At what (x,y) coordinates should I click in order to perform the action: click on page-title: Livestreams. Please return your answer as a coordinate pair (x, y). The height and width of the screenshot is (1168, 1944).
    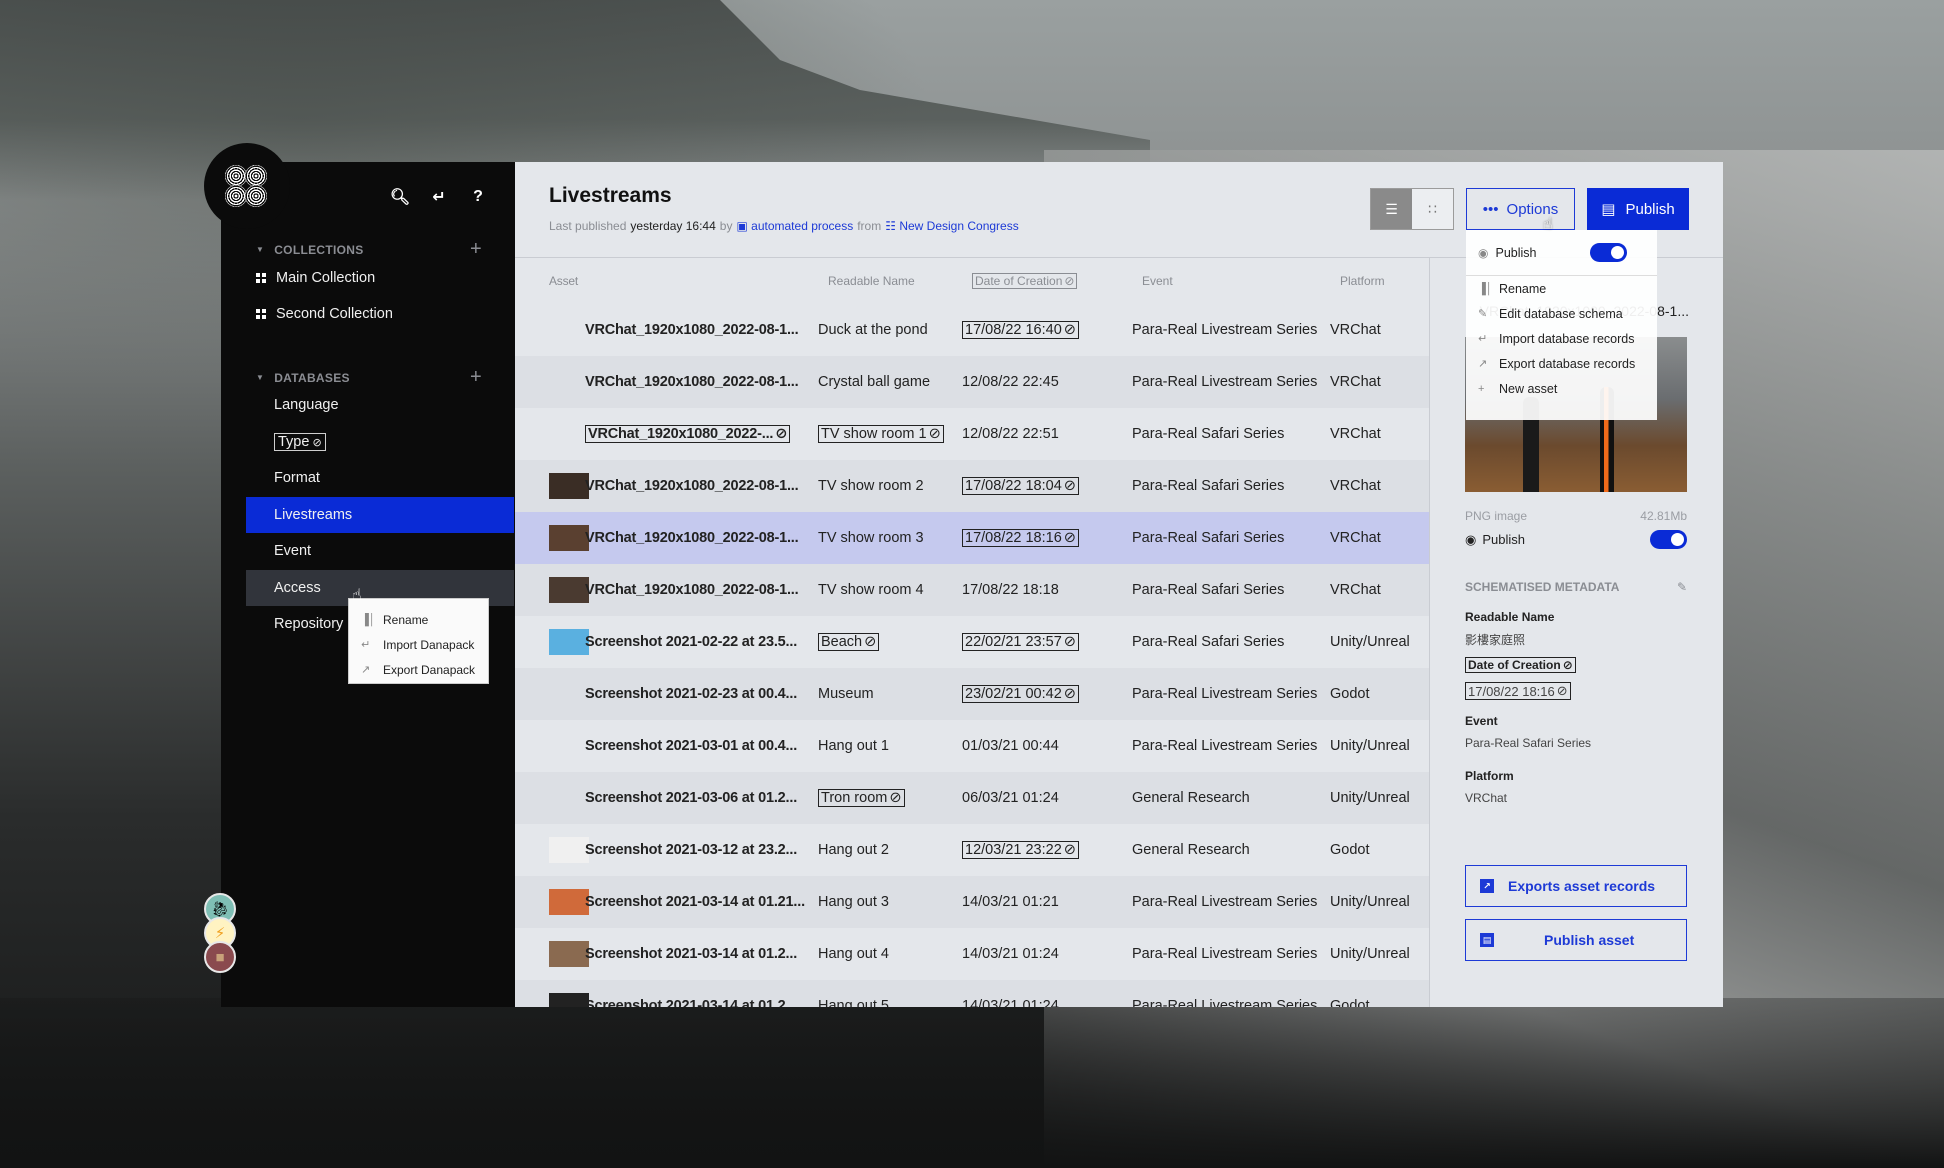
    Looking at the image, I should click on (610, 195).